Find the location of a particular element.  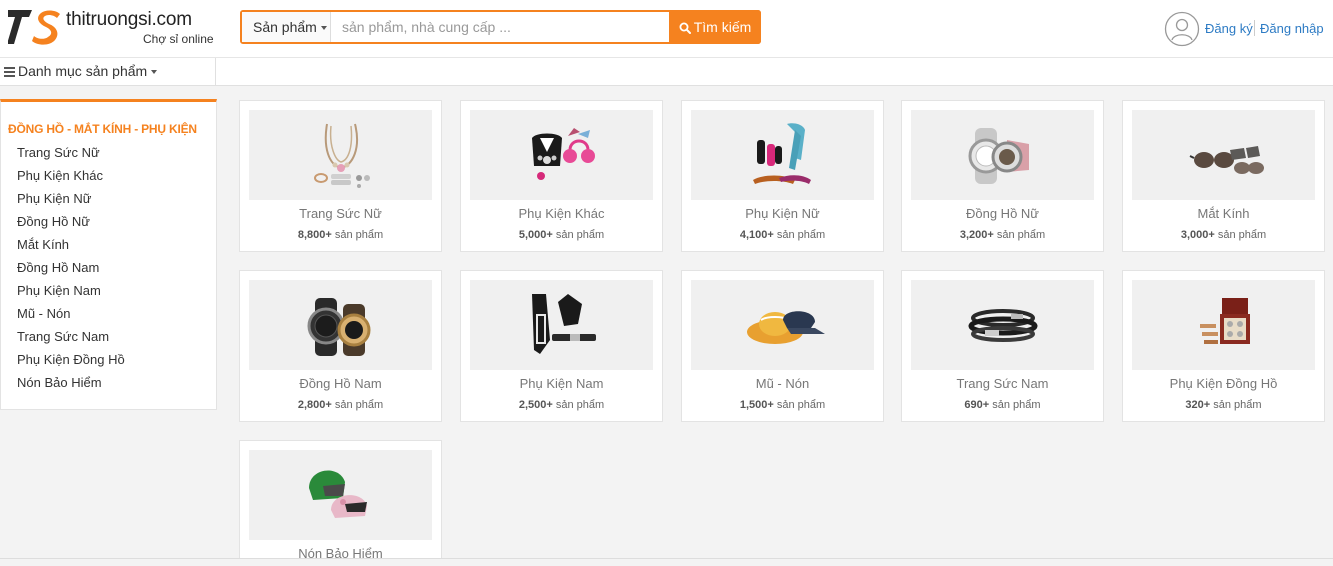

category-card: Mũ - Nón 1,500+ sản phẩm is located at coordinates (782, 346).